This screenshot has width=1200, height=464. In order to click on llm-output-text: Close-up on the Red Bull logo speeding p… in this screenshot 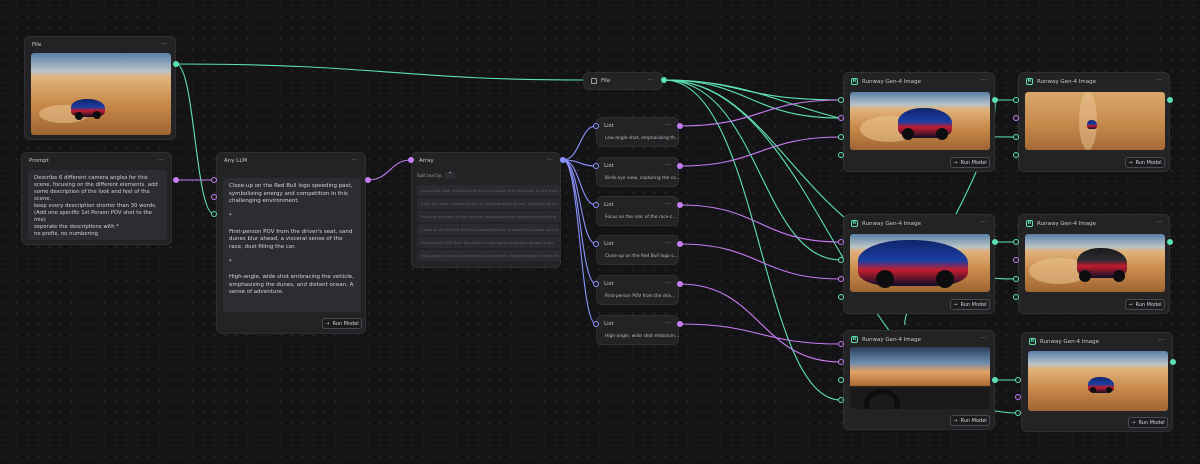, I will do `click(292, 245)`.